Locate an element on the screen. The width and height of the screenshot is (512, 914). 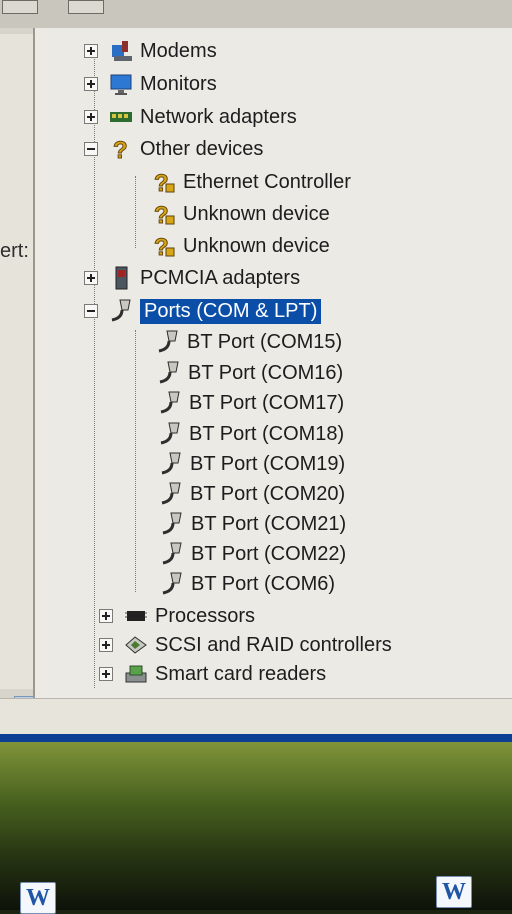
tree-item-smart-card-readers: Smart card readers is located at coordinates (212, 674).